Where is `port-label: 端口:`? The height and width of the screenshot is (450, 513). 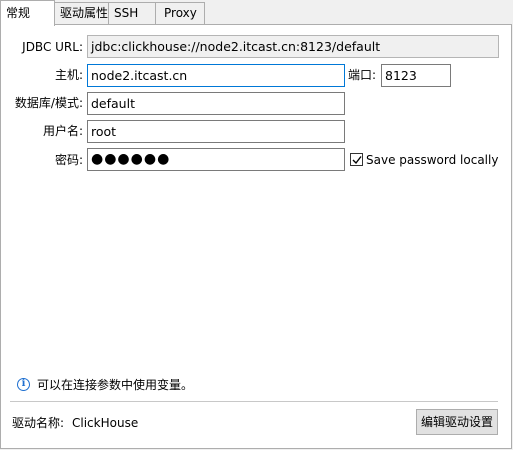
port-label: 端口: is located at coordinates (362, 75).